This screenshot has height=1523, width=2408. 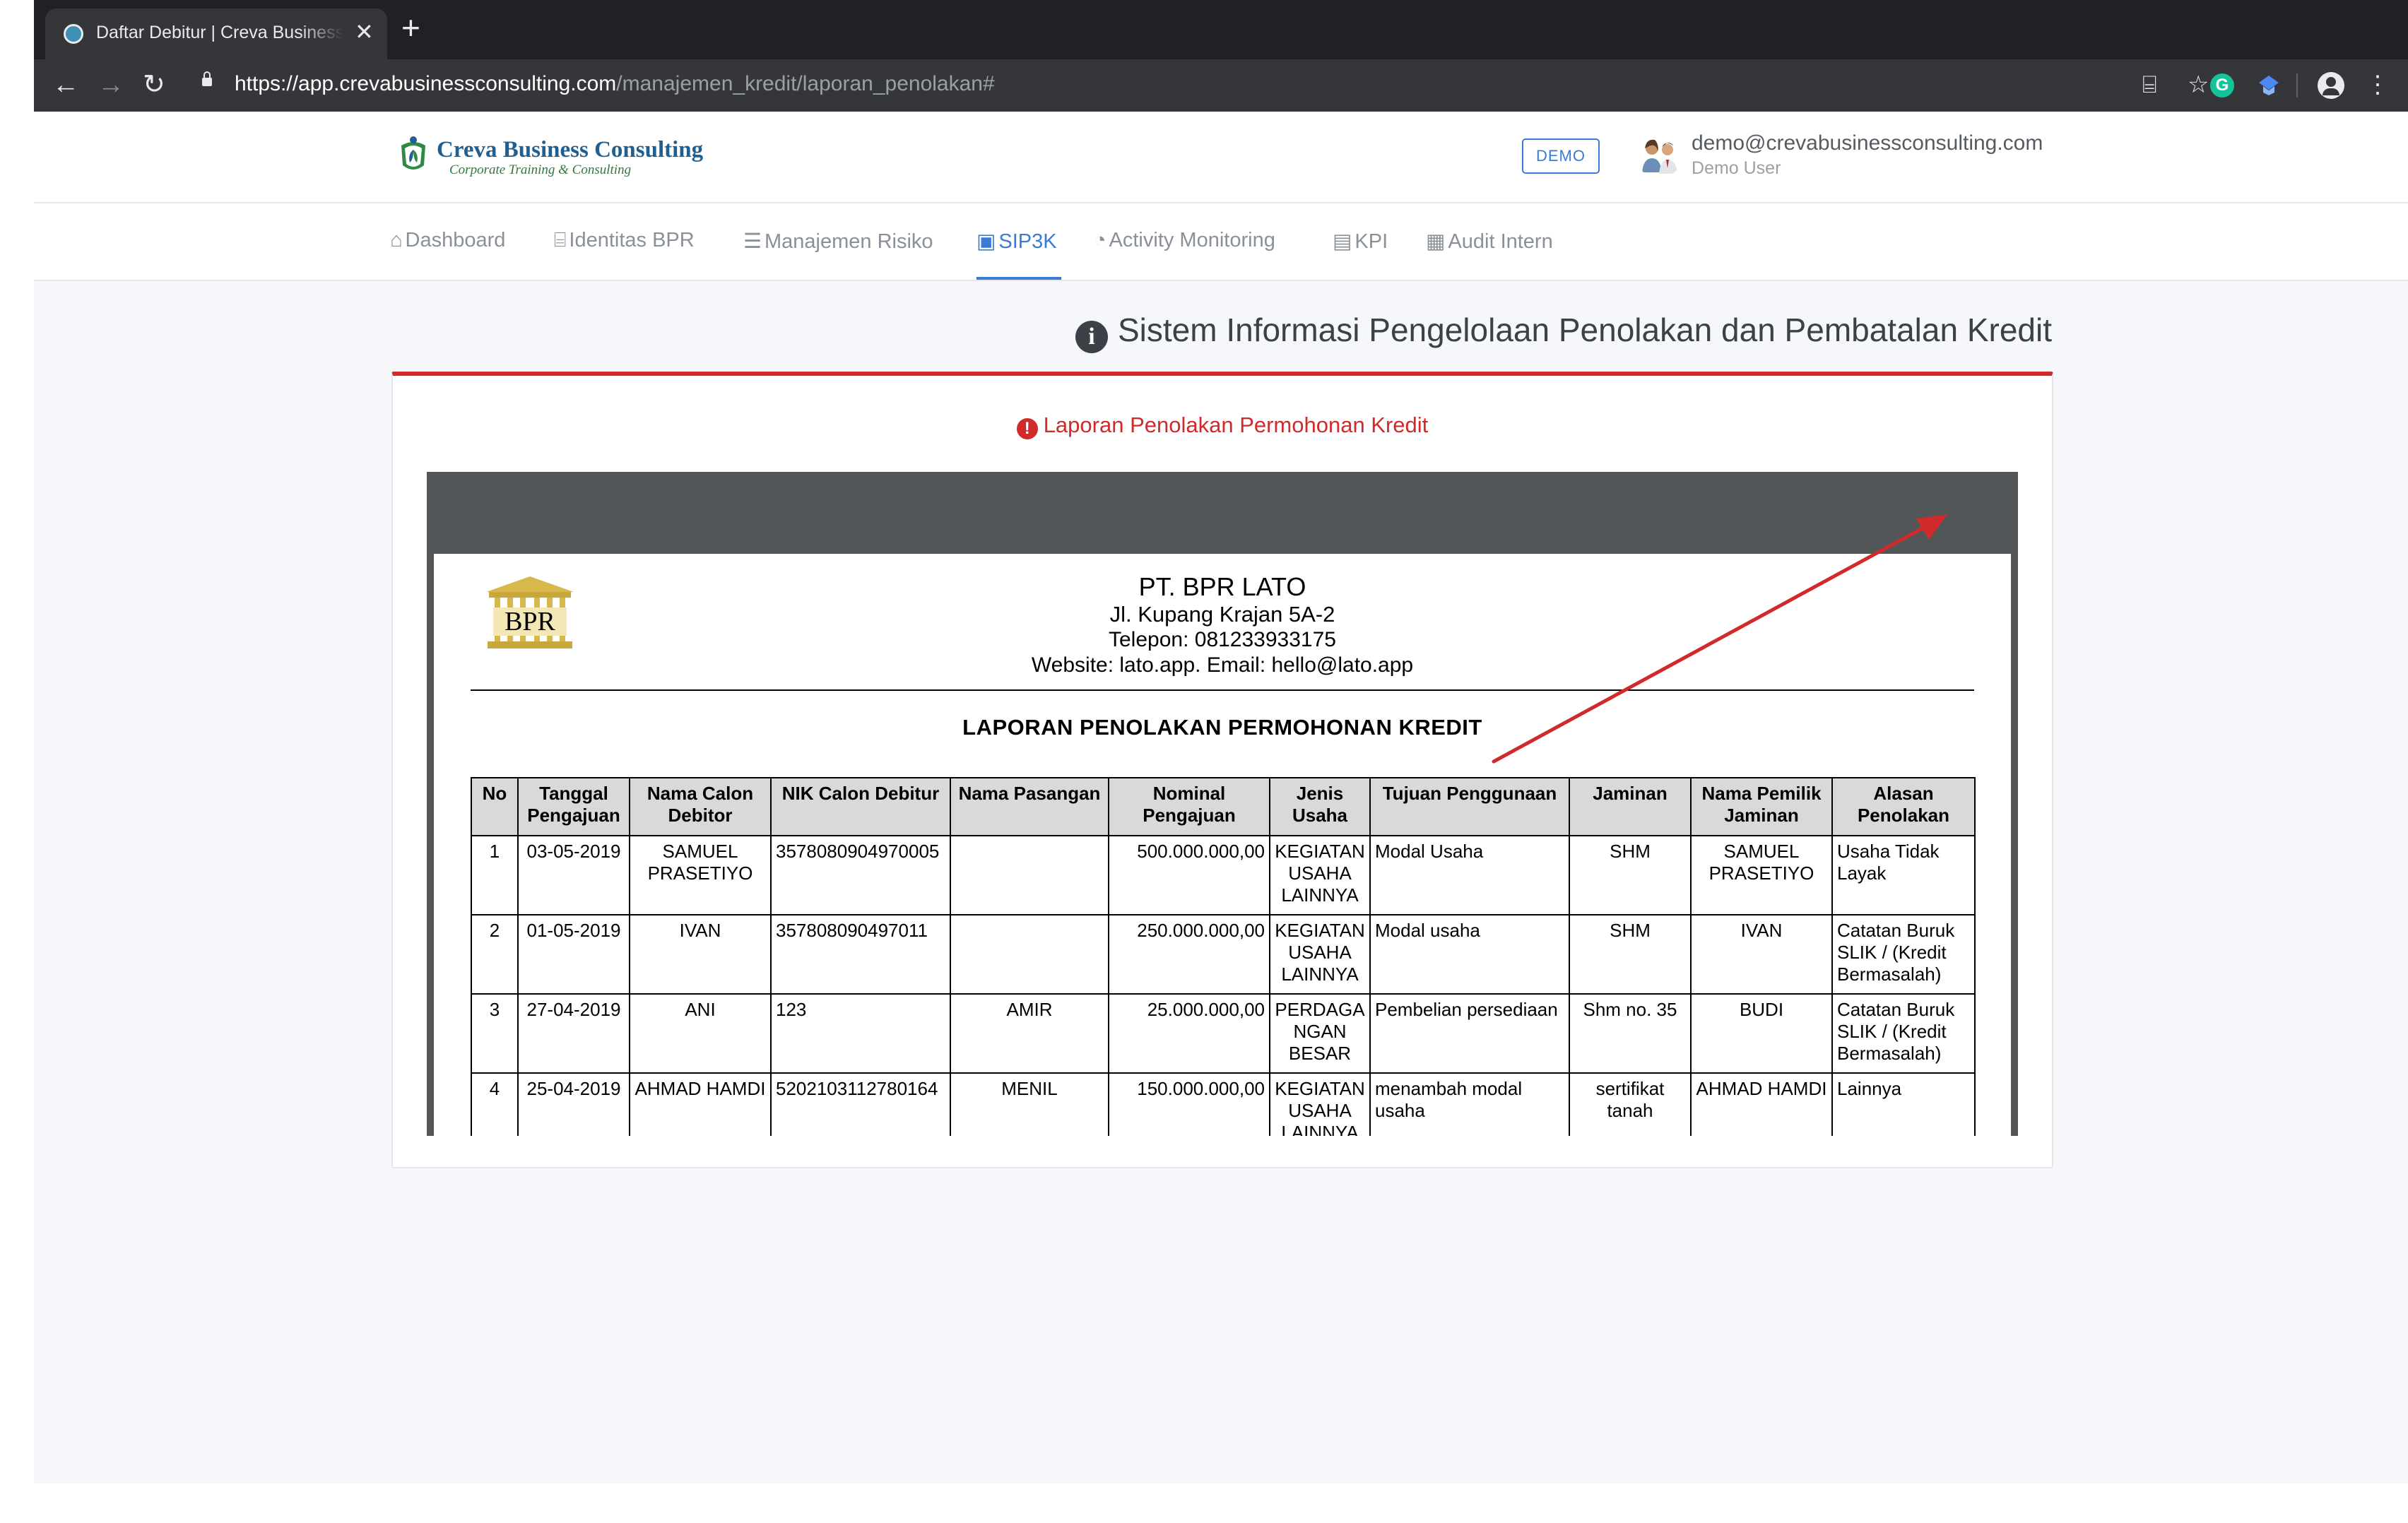 I want to click on table-cell: Modal usaha, so click(x=1469, y=954).